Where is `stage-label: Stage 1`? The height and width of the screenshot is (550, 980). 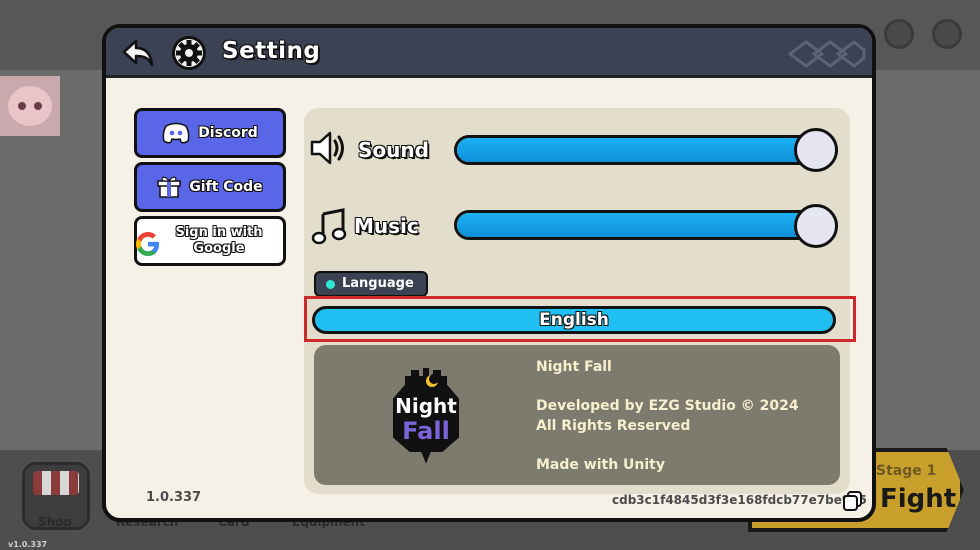
stage-label: Stage 1 is located at coordinates (906, 471).